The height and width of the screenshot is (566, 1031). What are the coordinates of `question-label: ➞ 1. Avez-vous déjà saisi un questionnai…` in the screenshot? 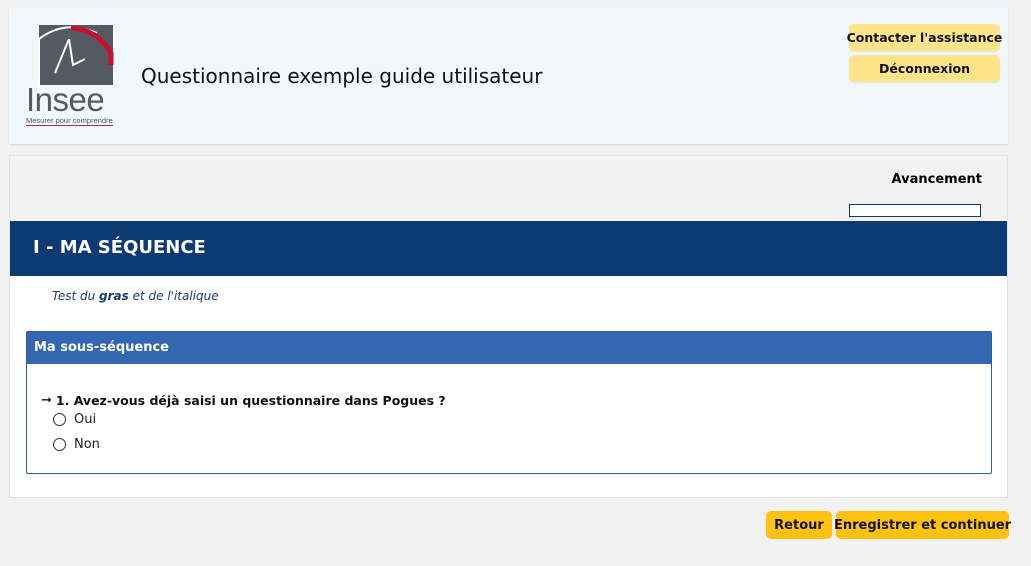 It's located at (243, 400).